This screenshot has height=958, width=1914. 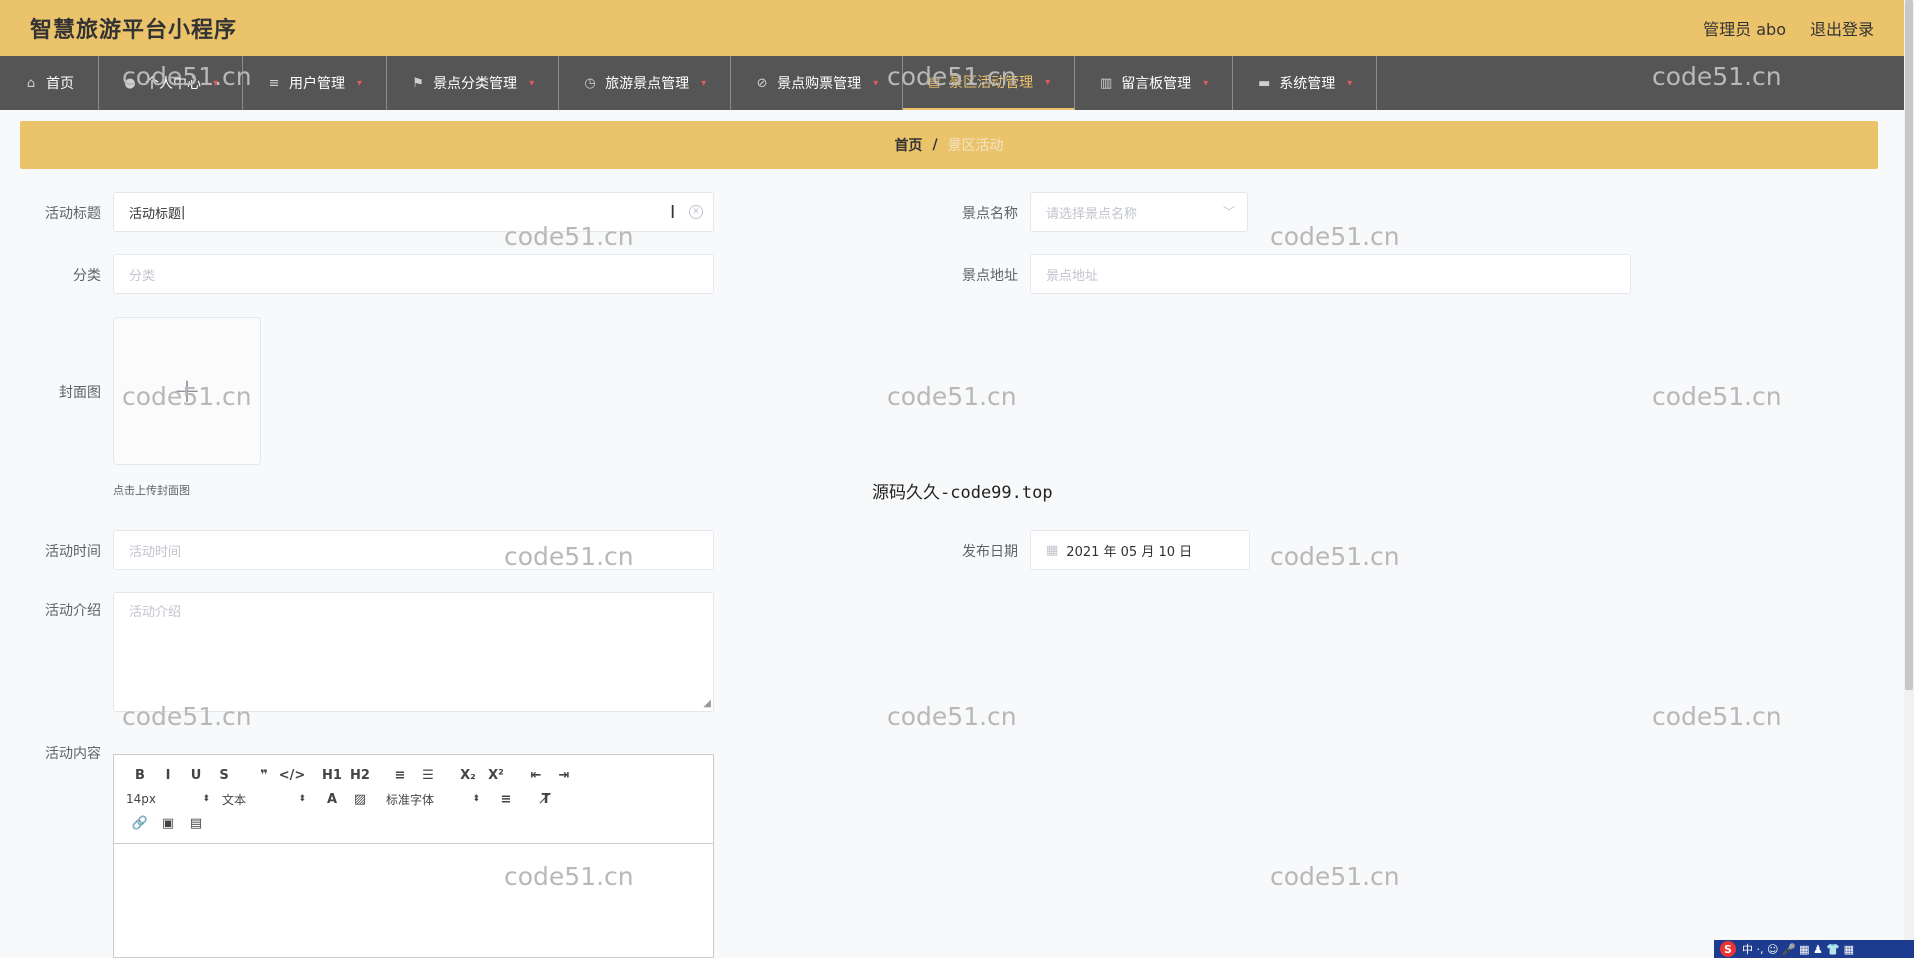 I want to click on nav-item-8: ▬ 系统管理 ▾, so click(x=1305, y=83).